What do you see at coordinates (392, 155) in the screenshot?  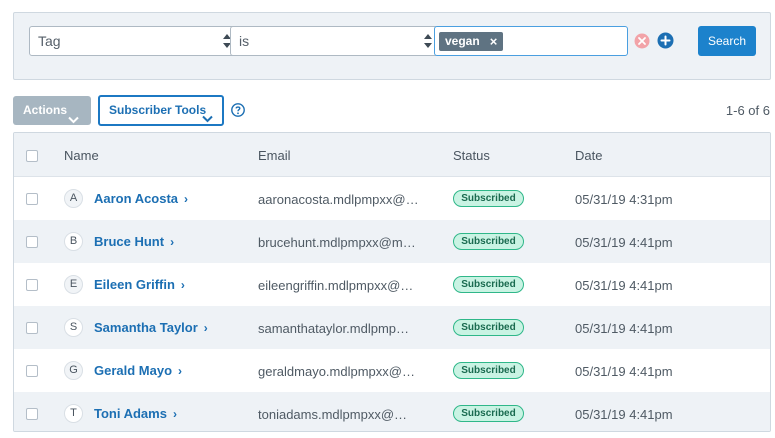 I see `table-header: Name Email Status Date` at bounding box center [392, 155].